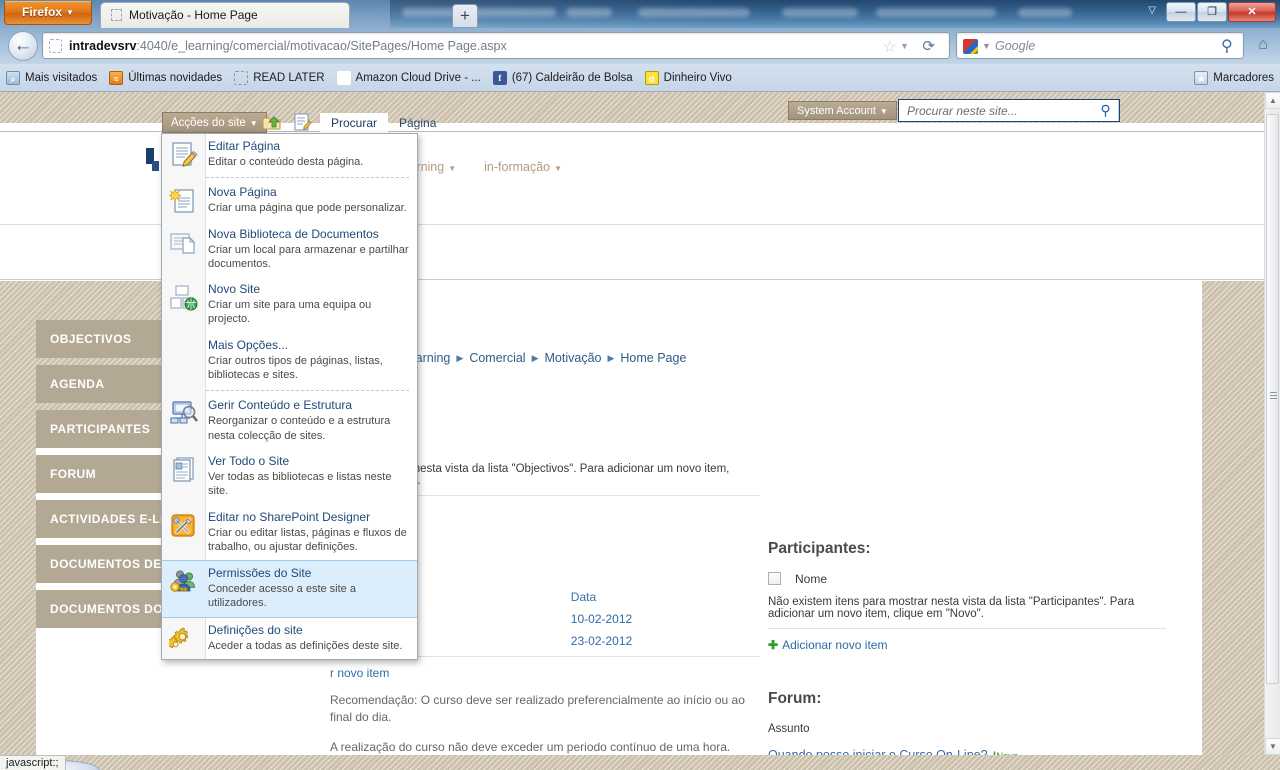 This screenshot has height=770, width=1280. I want to click on status-bar: javascript:;, so click(640, 762).